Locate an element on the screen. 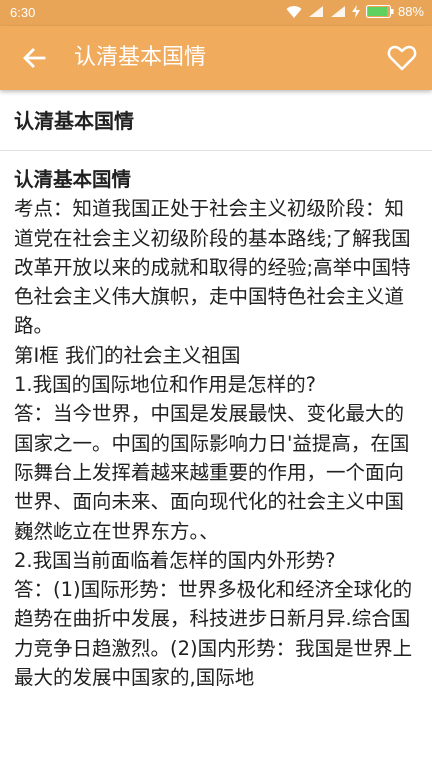 This screenshot has width=432, height=768. battery-percent: 88% is located at coordinates (410, 11).